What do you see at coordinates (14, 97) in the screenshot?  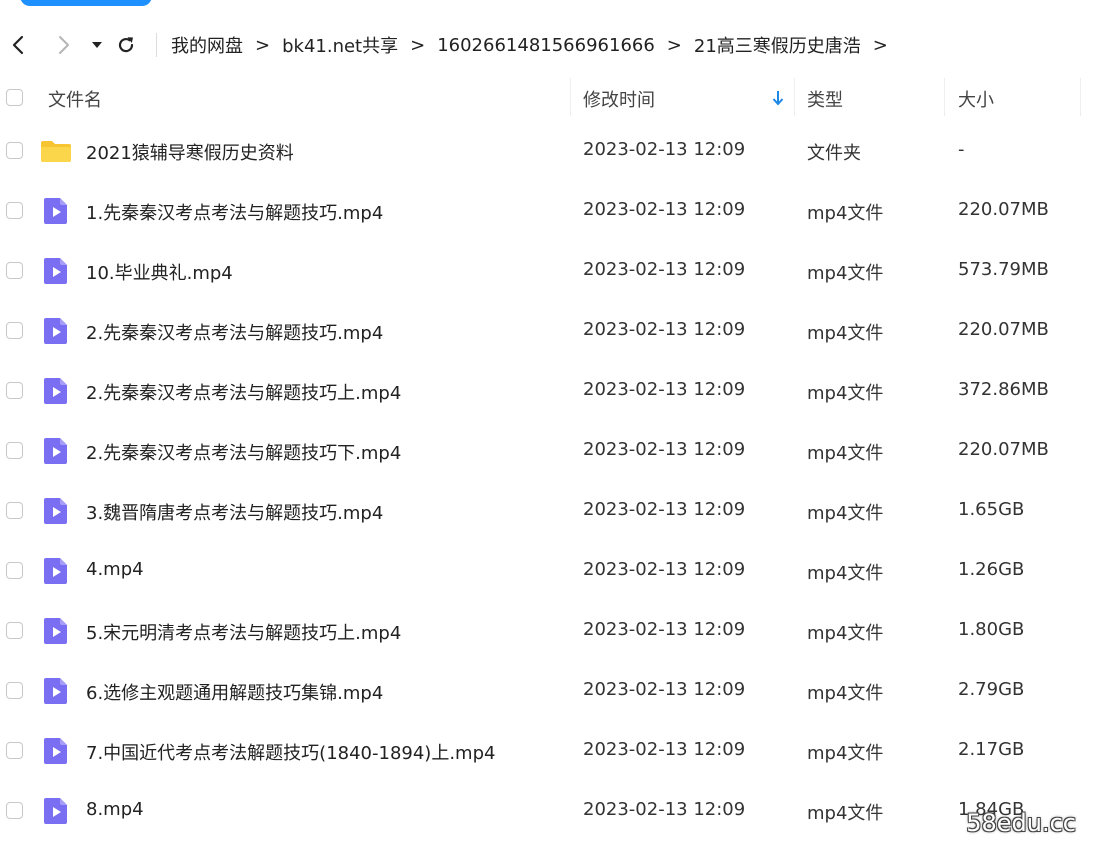 I see `select-all-checkbox` at bounding box center [14, 97].